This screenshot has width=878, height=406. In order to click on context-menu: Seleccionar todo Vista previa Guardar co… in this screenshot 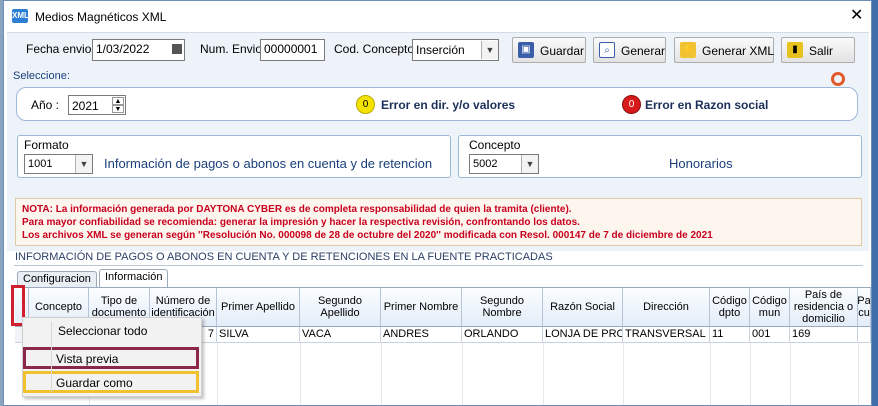, I will do `click(112, 357)`.